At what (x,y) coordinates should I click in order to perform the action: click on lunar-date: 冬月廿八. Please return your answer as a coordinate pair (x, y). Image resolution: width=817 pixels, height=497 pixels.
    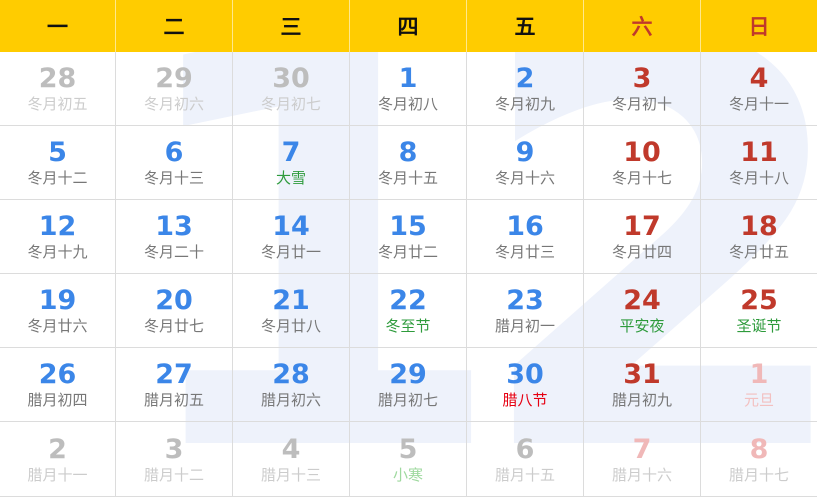
    Looking at the image, I should click on (290, 326).